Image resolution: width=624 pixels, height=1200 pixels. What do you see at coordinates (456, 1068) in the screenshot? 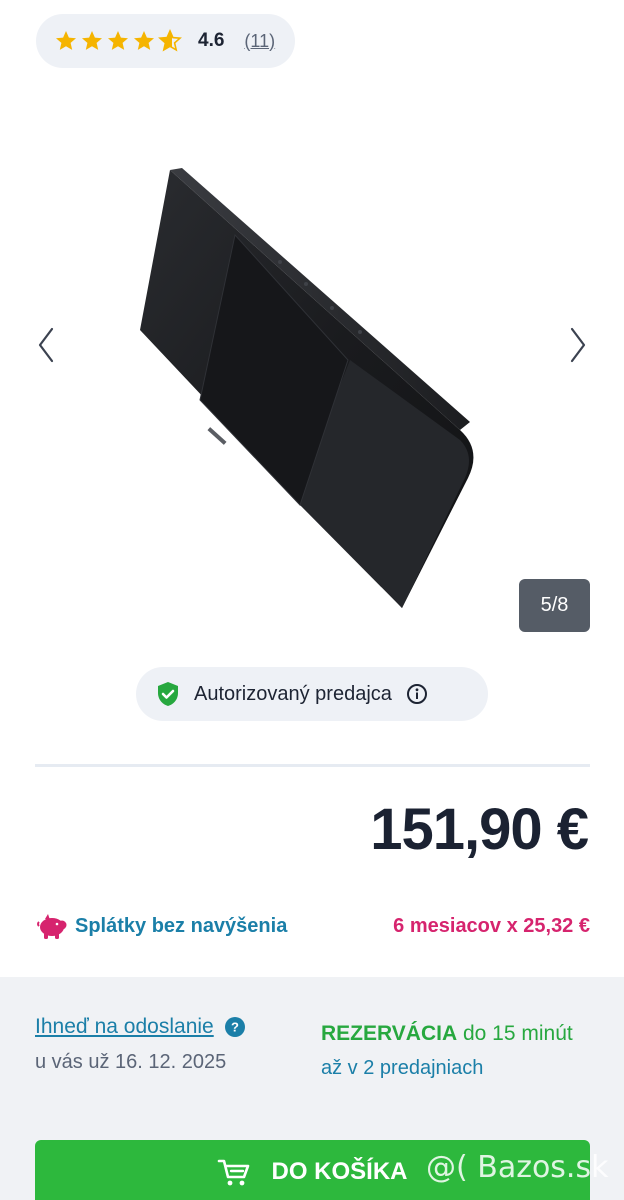
I see `reservation-stores-link: až v 2 predajniach` at bounding box center [456, 1068].